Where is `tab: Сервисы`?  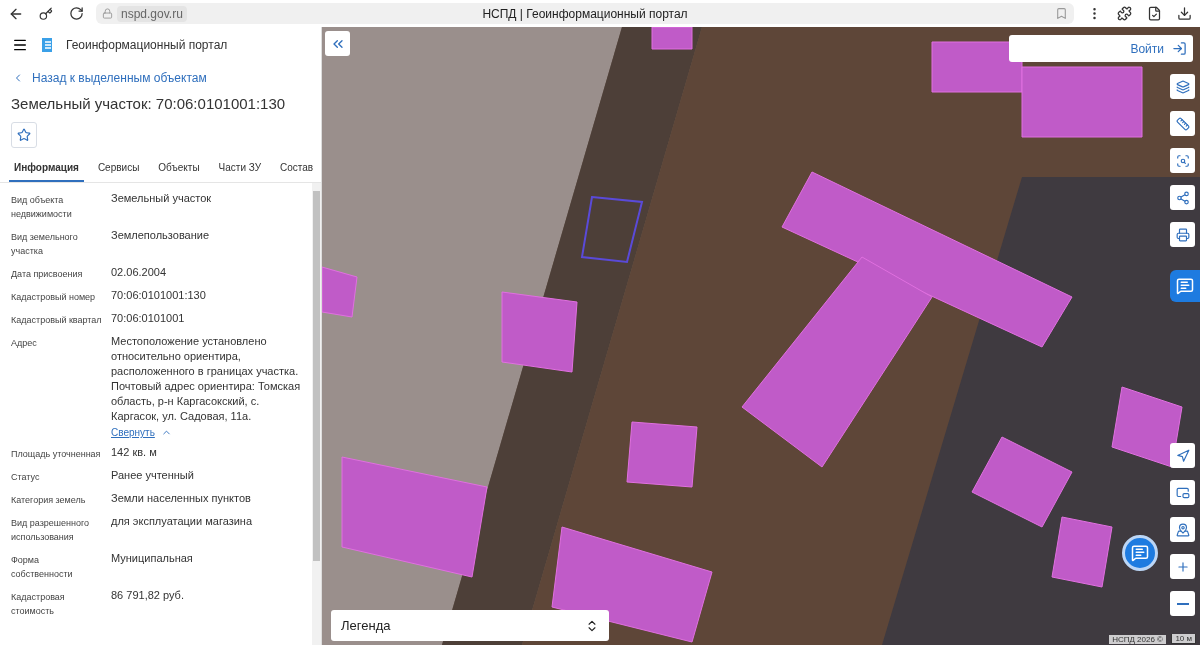
tab: Сервисы is located at coordinates (118, 168).